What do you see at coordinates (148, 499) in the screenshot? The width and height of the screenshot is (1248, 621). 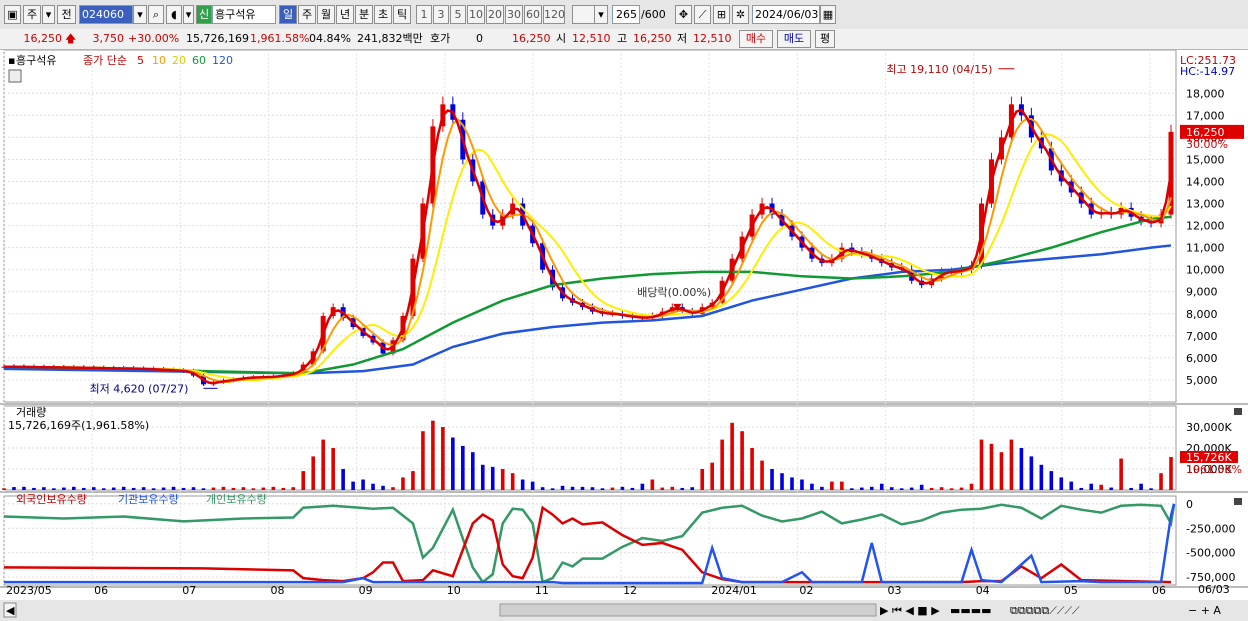 I see `inst-legend: 기관보유수량` at bounding box center [148, 499].